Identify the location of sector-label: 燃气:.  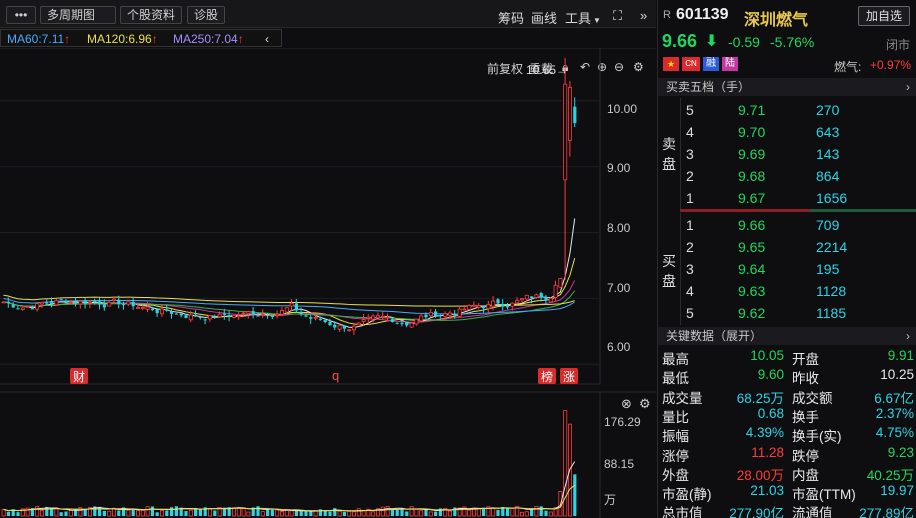
(847, 66).